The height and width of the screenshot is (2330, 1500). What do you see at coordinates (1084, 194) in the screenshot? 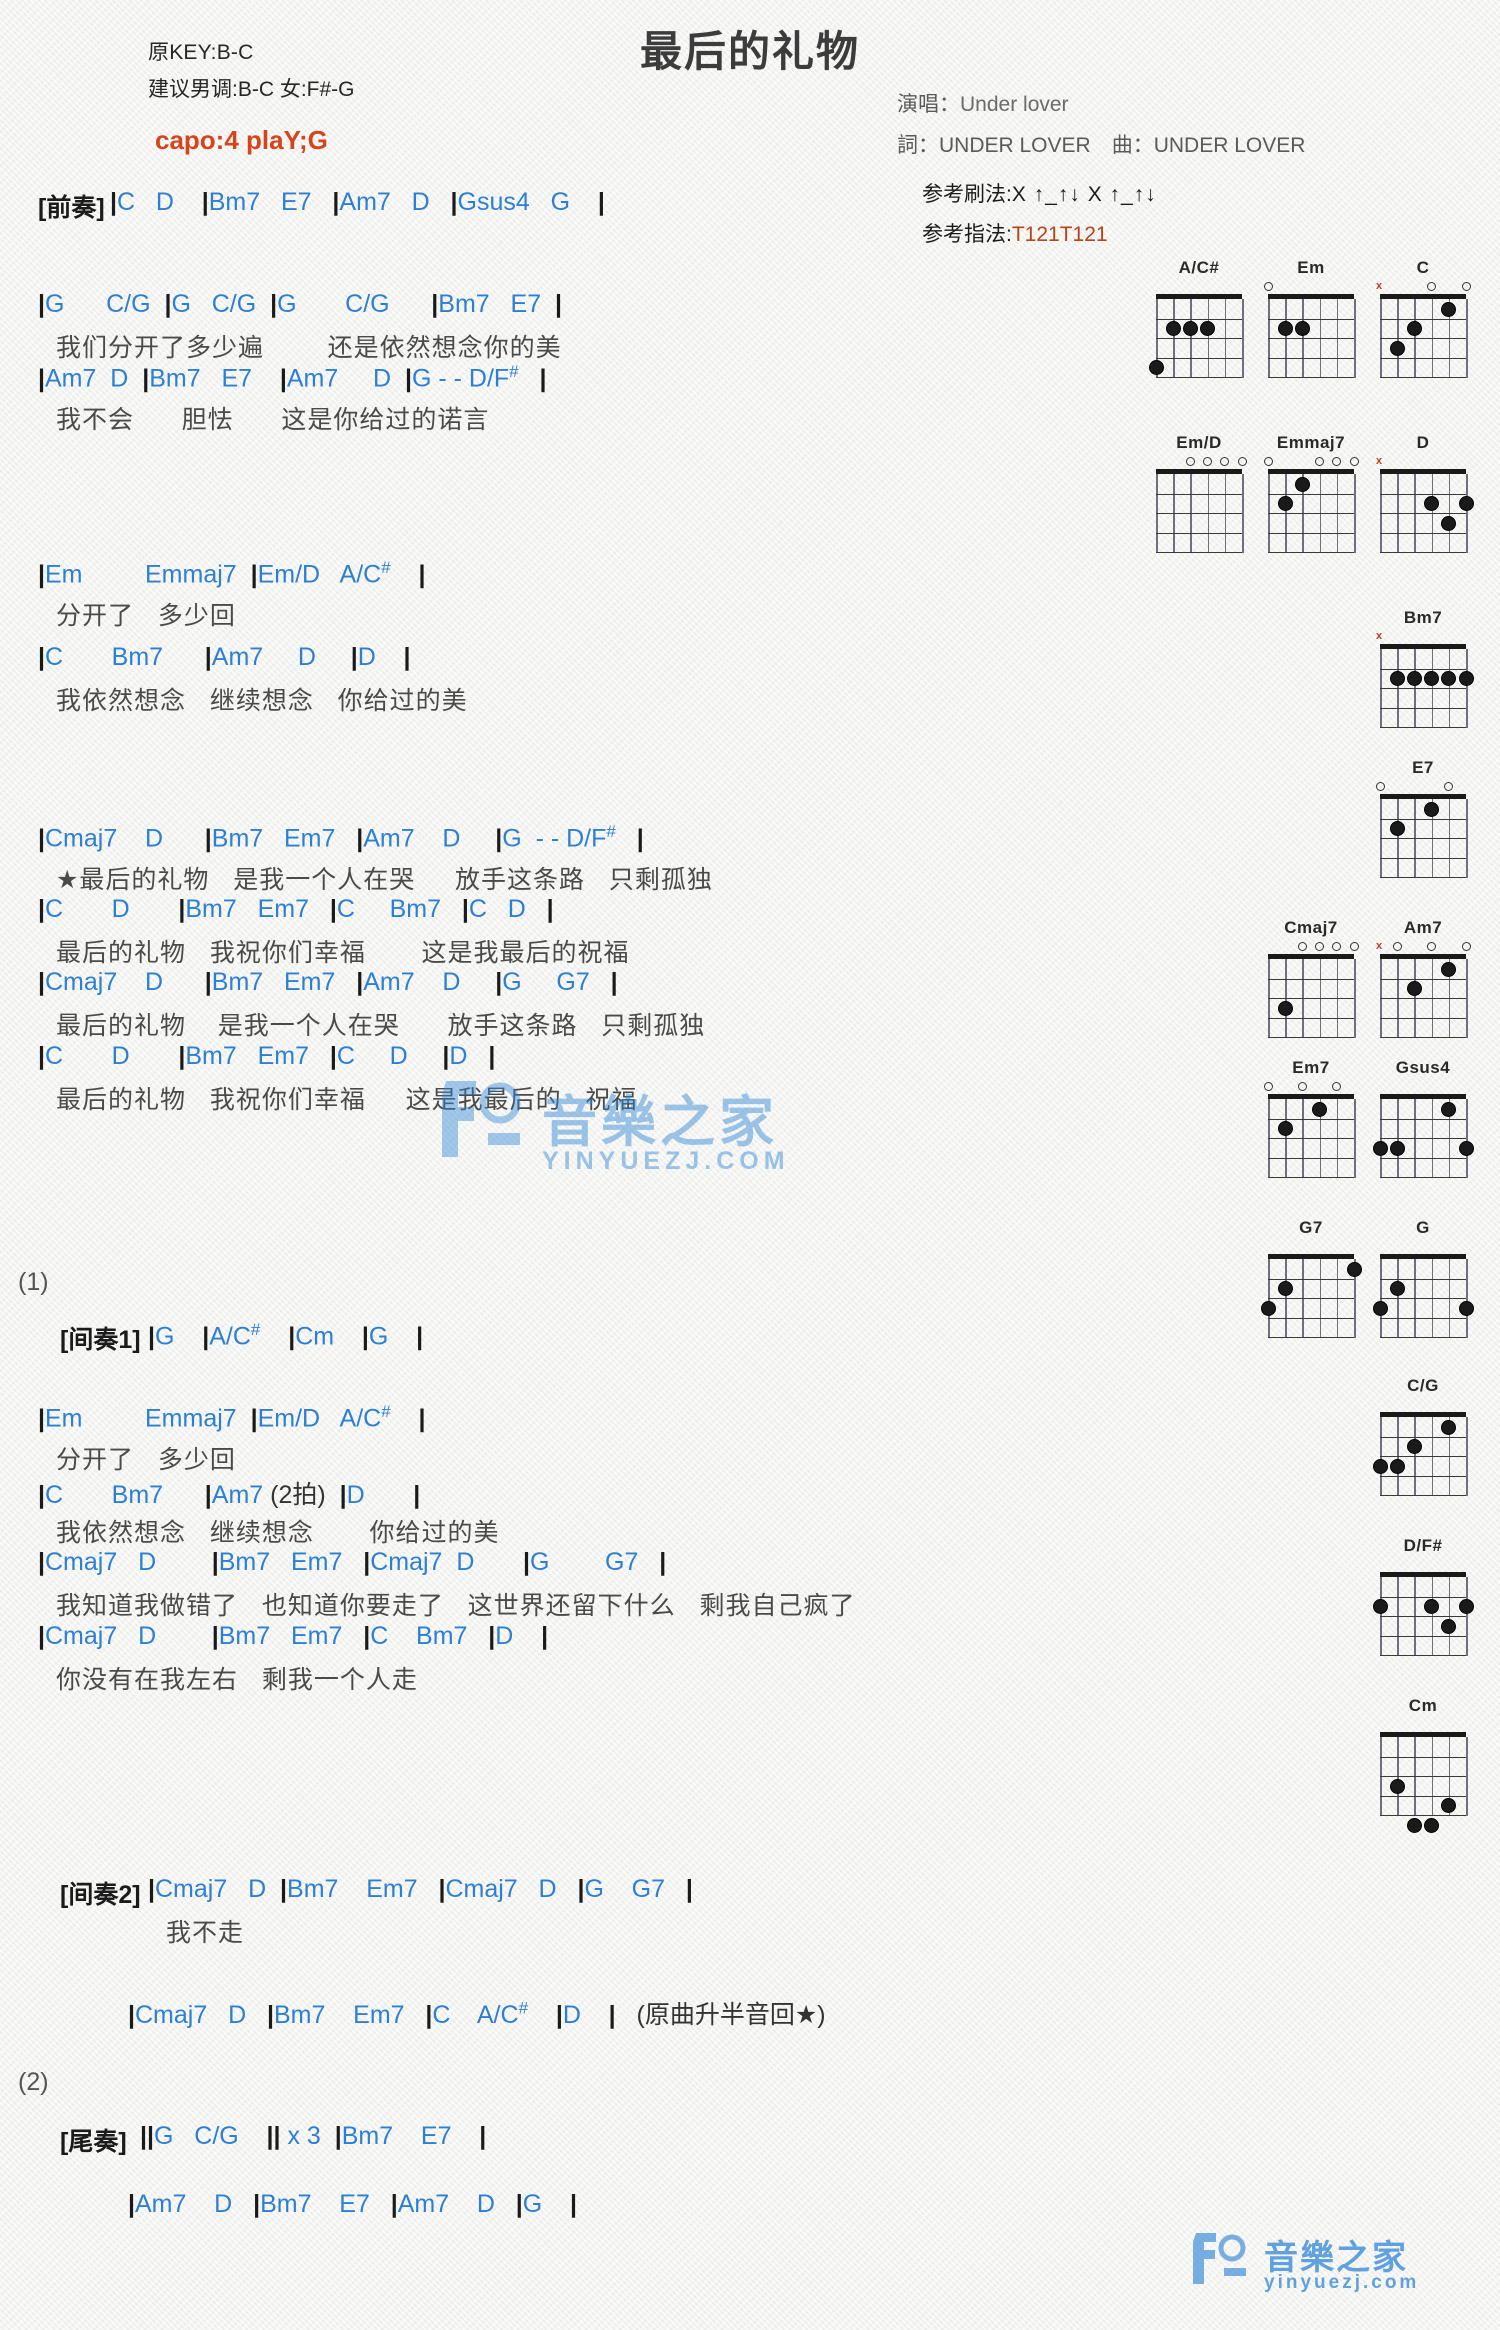
I see `strum-pattern: X ↑_↑↓ X ↑_↑↓` at bounding box center [1084, 194].